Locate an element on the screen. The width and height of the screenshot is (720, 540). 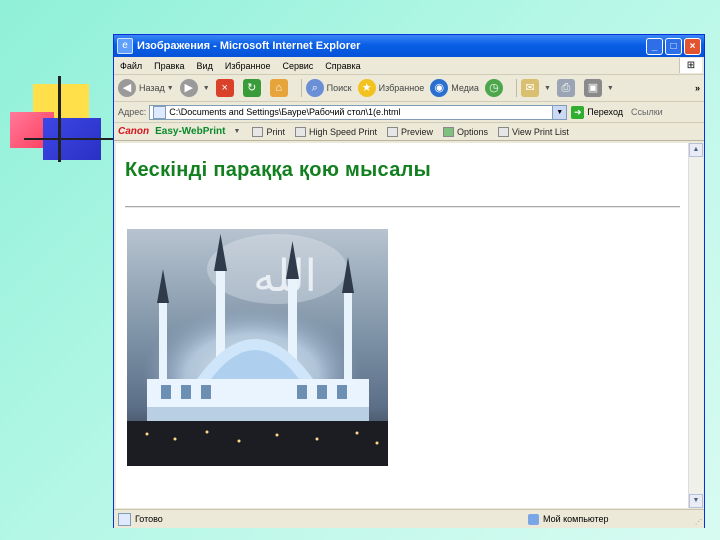
print-link: Print is located at coordinates (268, 131).